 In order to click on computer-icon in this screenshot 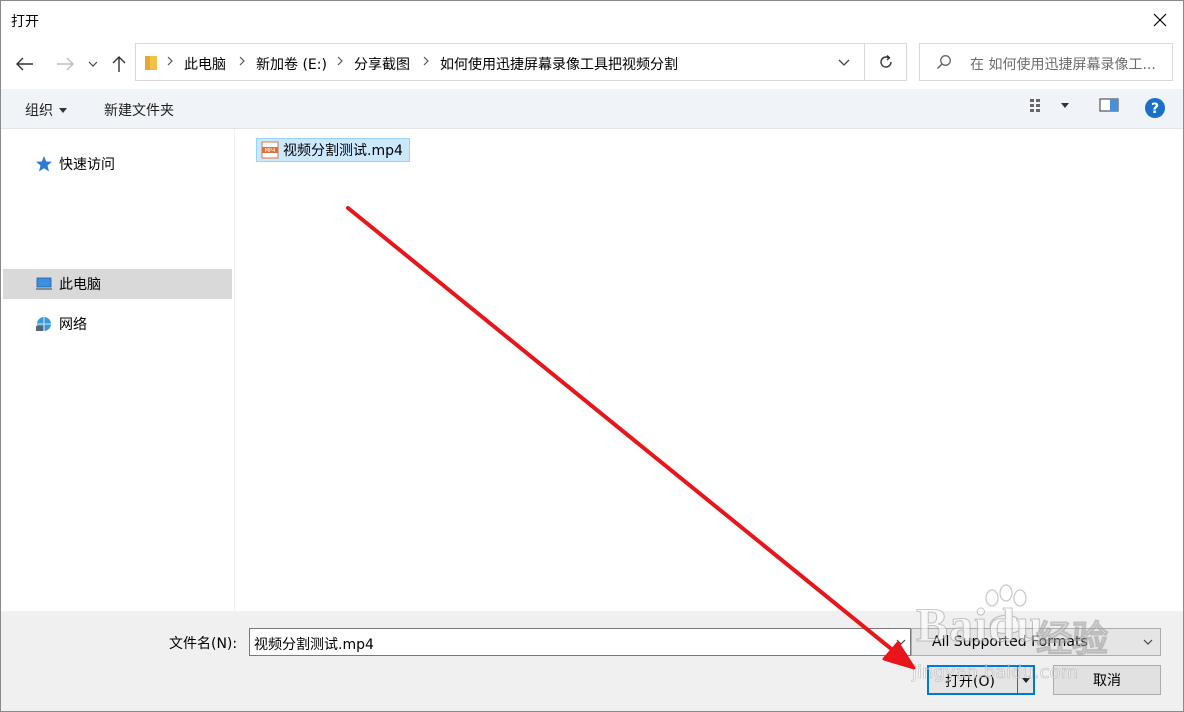, I will do `click(44, 284)`.